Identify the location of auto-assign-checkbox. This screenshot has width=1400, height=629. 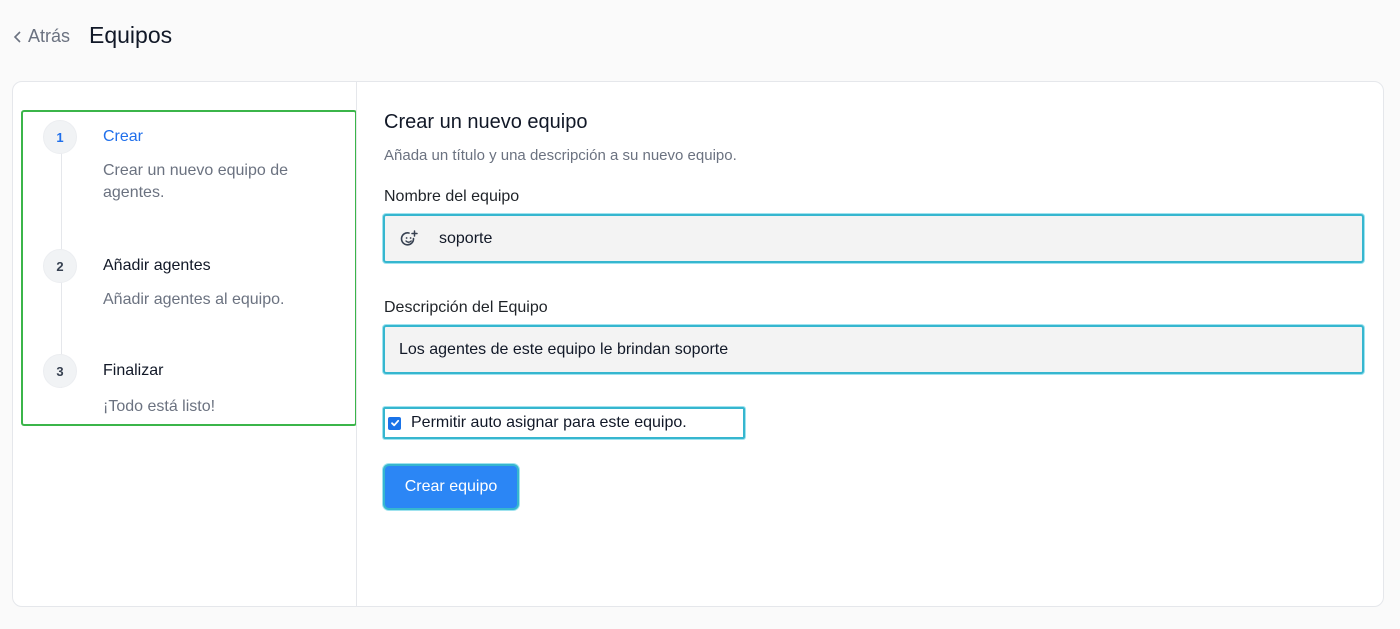
(394, 423).